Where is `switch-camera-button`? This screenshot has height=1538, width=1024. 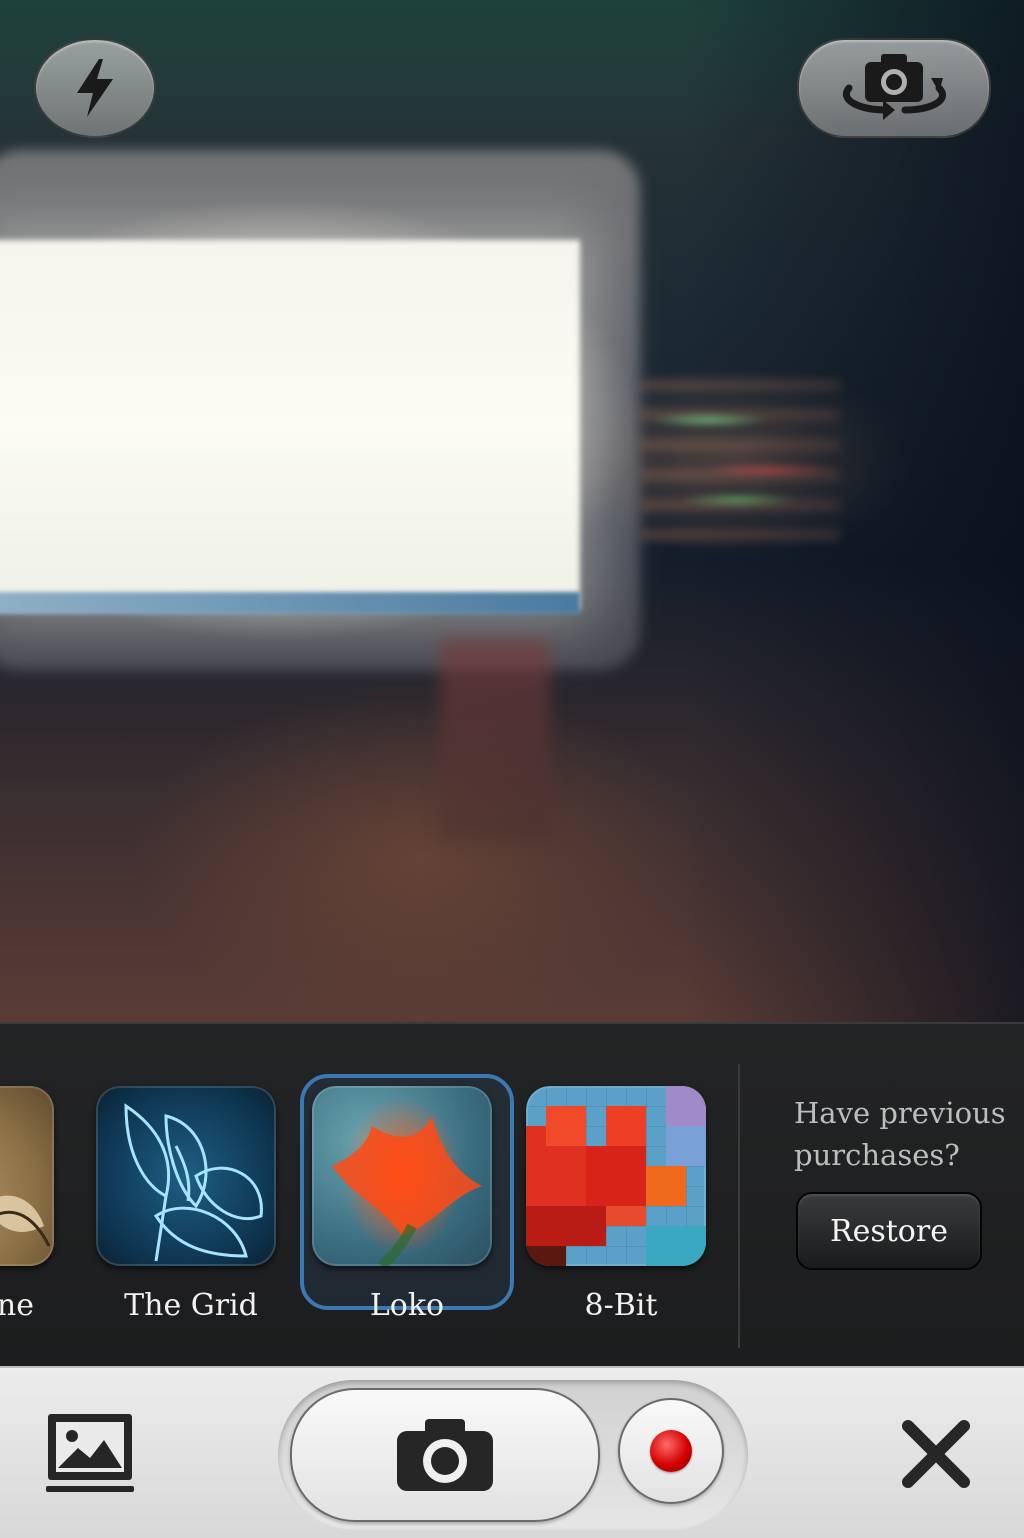 switch-camera-button is located at coordinates (894, 88).